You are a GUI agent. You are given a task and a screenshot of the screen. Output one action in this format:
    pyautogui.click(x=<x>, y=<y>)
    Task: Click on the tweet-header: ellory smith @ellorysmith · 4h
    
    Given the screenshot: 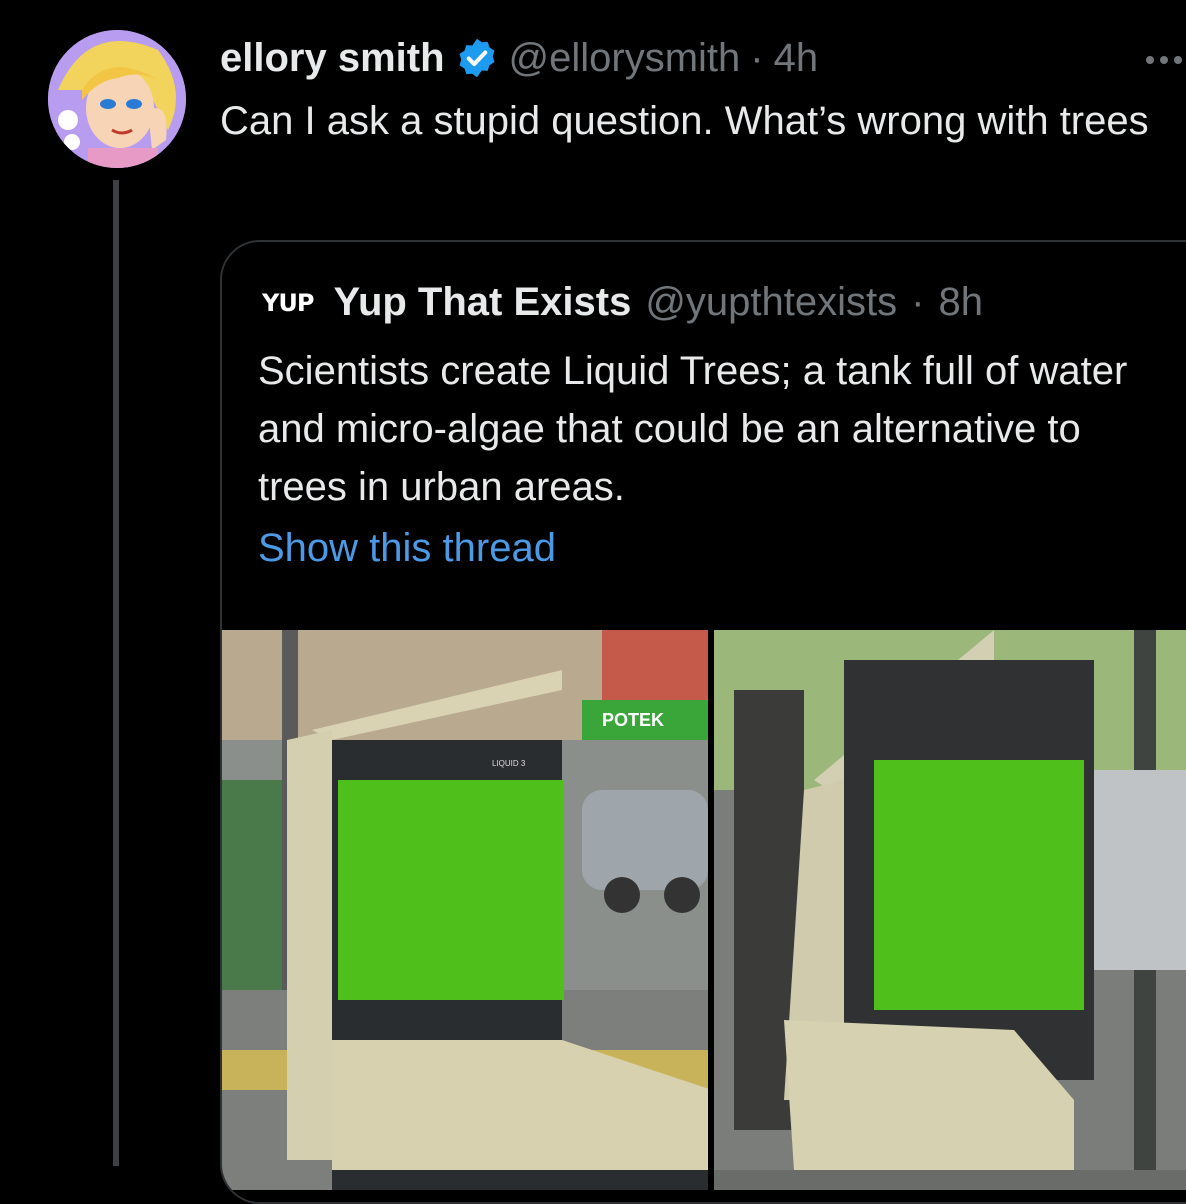 What is the action you would take?
    pyautogui.click(x=519, y=58)
    